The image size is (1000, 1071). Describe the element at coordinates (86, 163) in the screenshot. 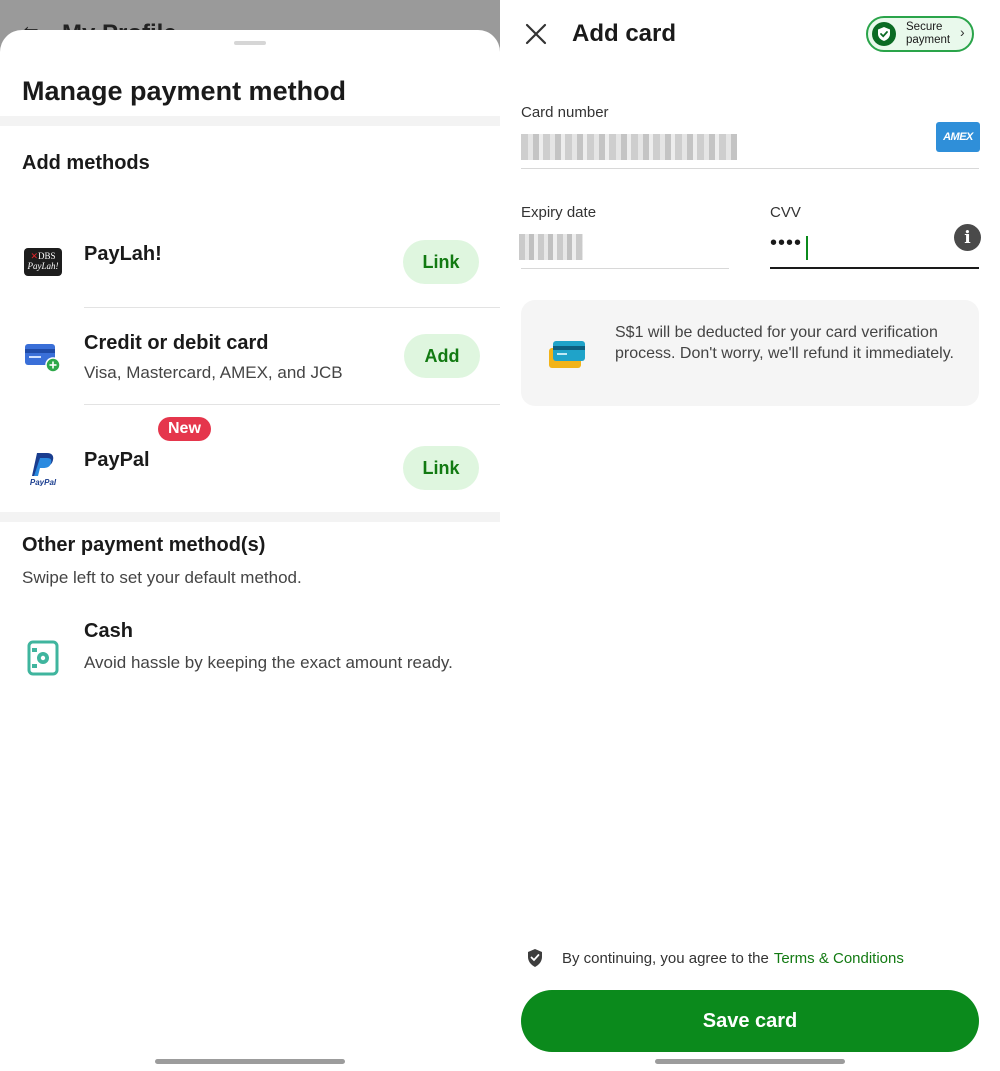

I see `add-methods-heading: Add methods` at that location.